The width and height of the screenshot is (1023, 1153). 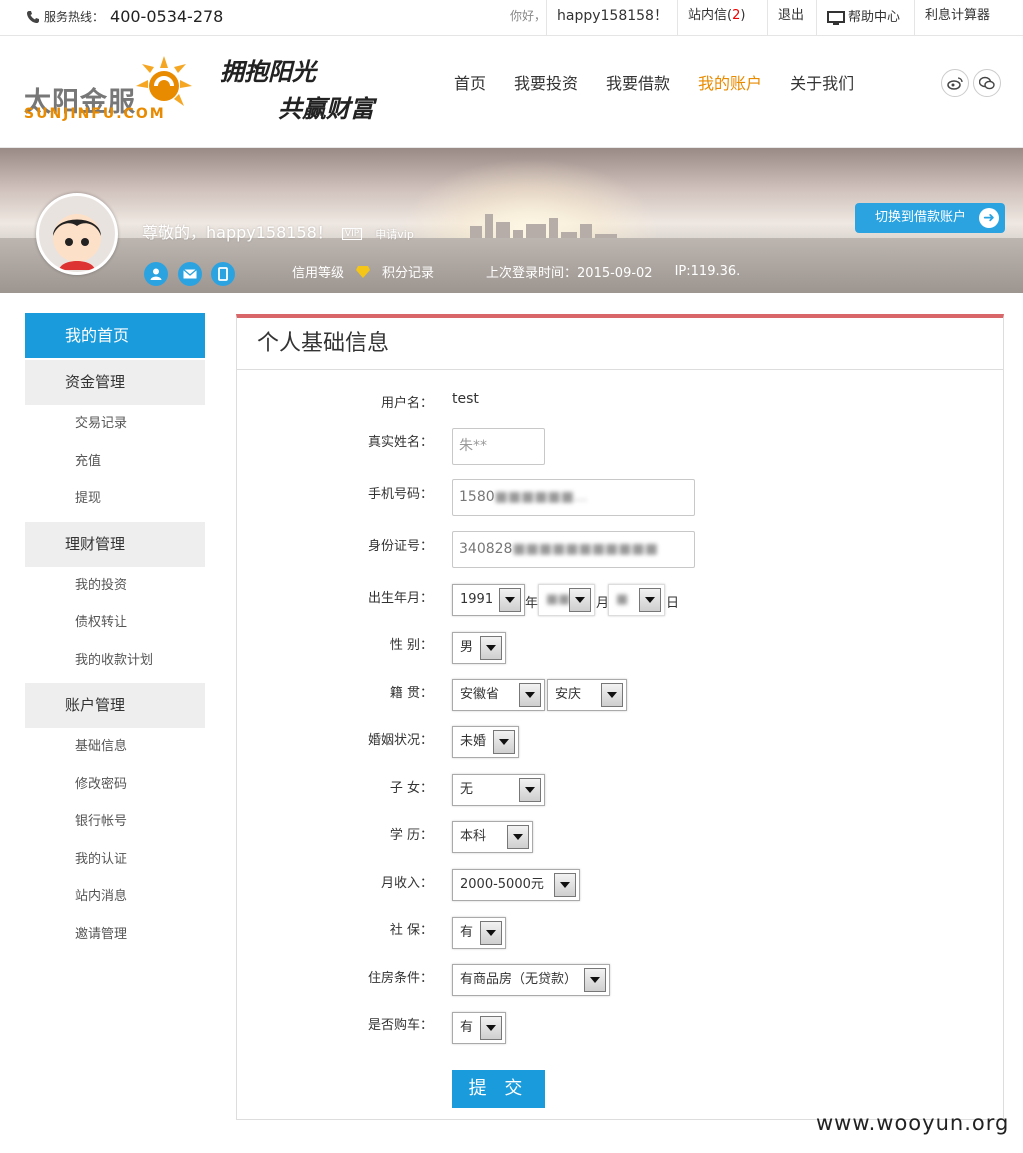 I want to click on messages-link: 站内信(2), so click(x=716, y=18).